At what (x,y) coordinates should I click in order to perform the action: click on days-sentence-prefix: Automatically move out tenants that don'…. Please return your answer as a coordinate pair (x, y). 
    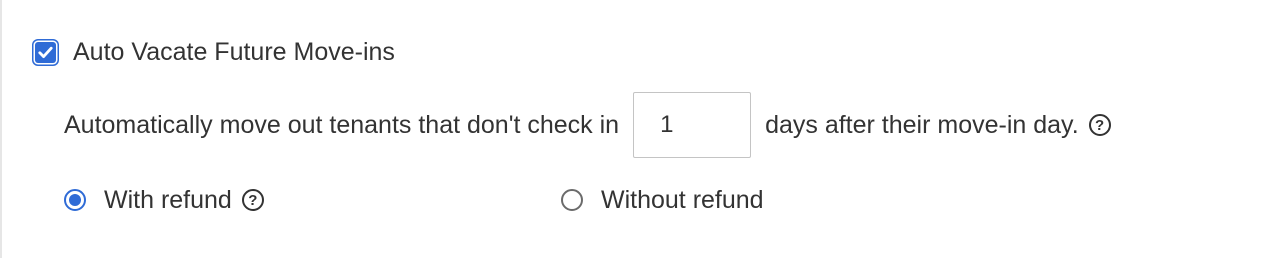
    Looking at the image, I should click on (342, 125).